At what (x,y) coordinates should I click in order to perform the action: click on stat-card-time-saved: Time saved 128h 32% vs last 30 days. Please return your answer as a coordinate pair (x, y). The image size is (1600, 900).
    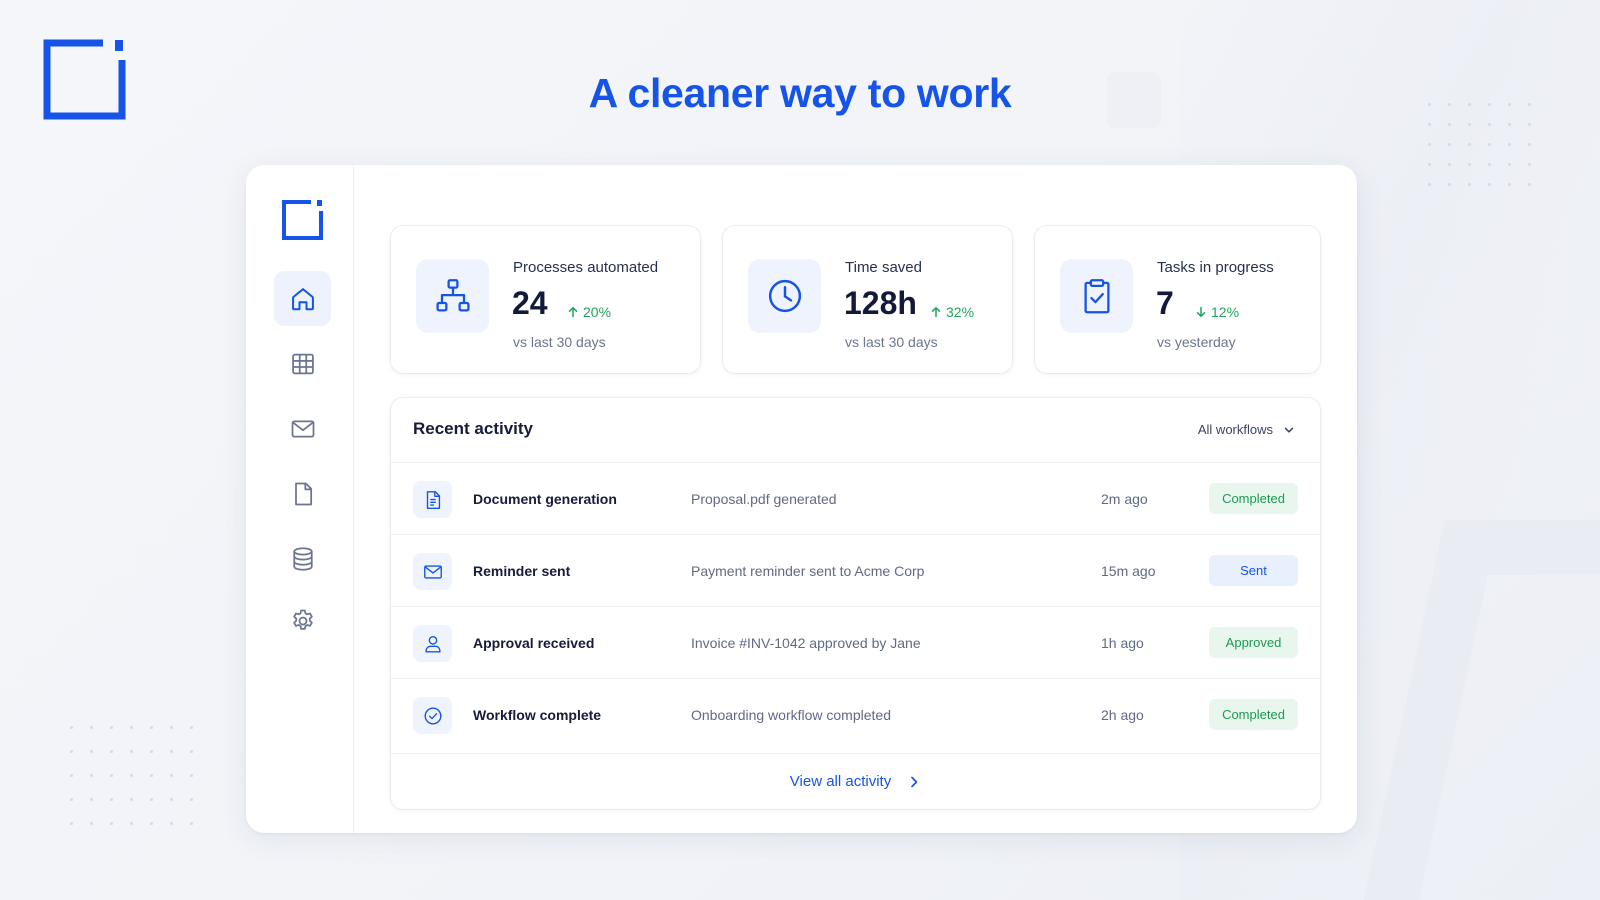
    Looking at the image, I should click on (867, 299).